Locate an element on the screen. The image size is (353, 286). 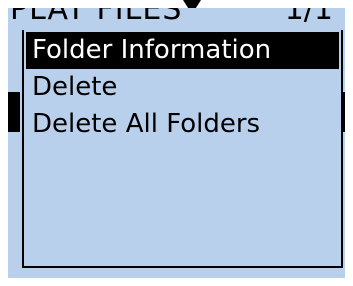
page-counter: 1/1 is located at coordinates (308, 17).